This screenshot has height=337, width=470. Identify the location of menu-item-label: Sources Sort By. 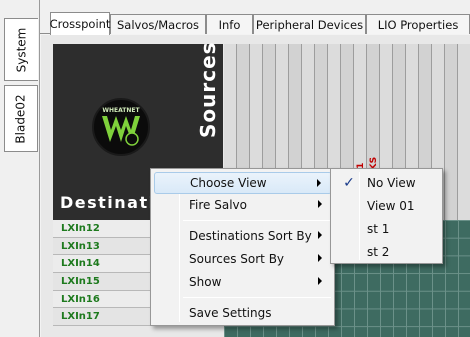
(237, 259).